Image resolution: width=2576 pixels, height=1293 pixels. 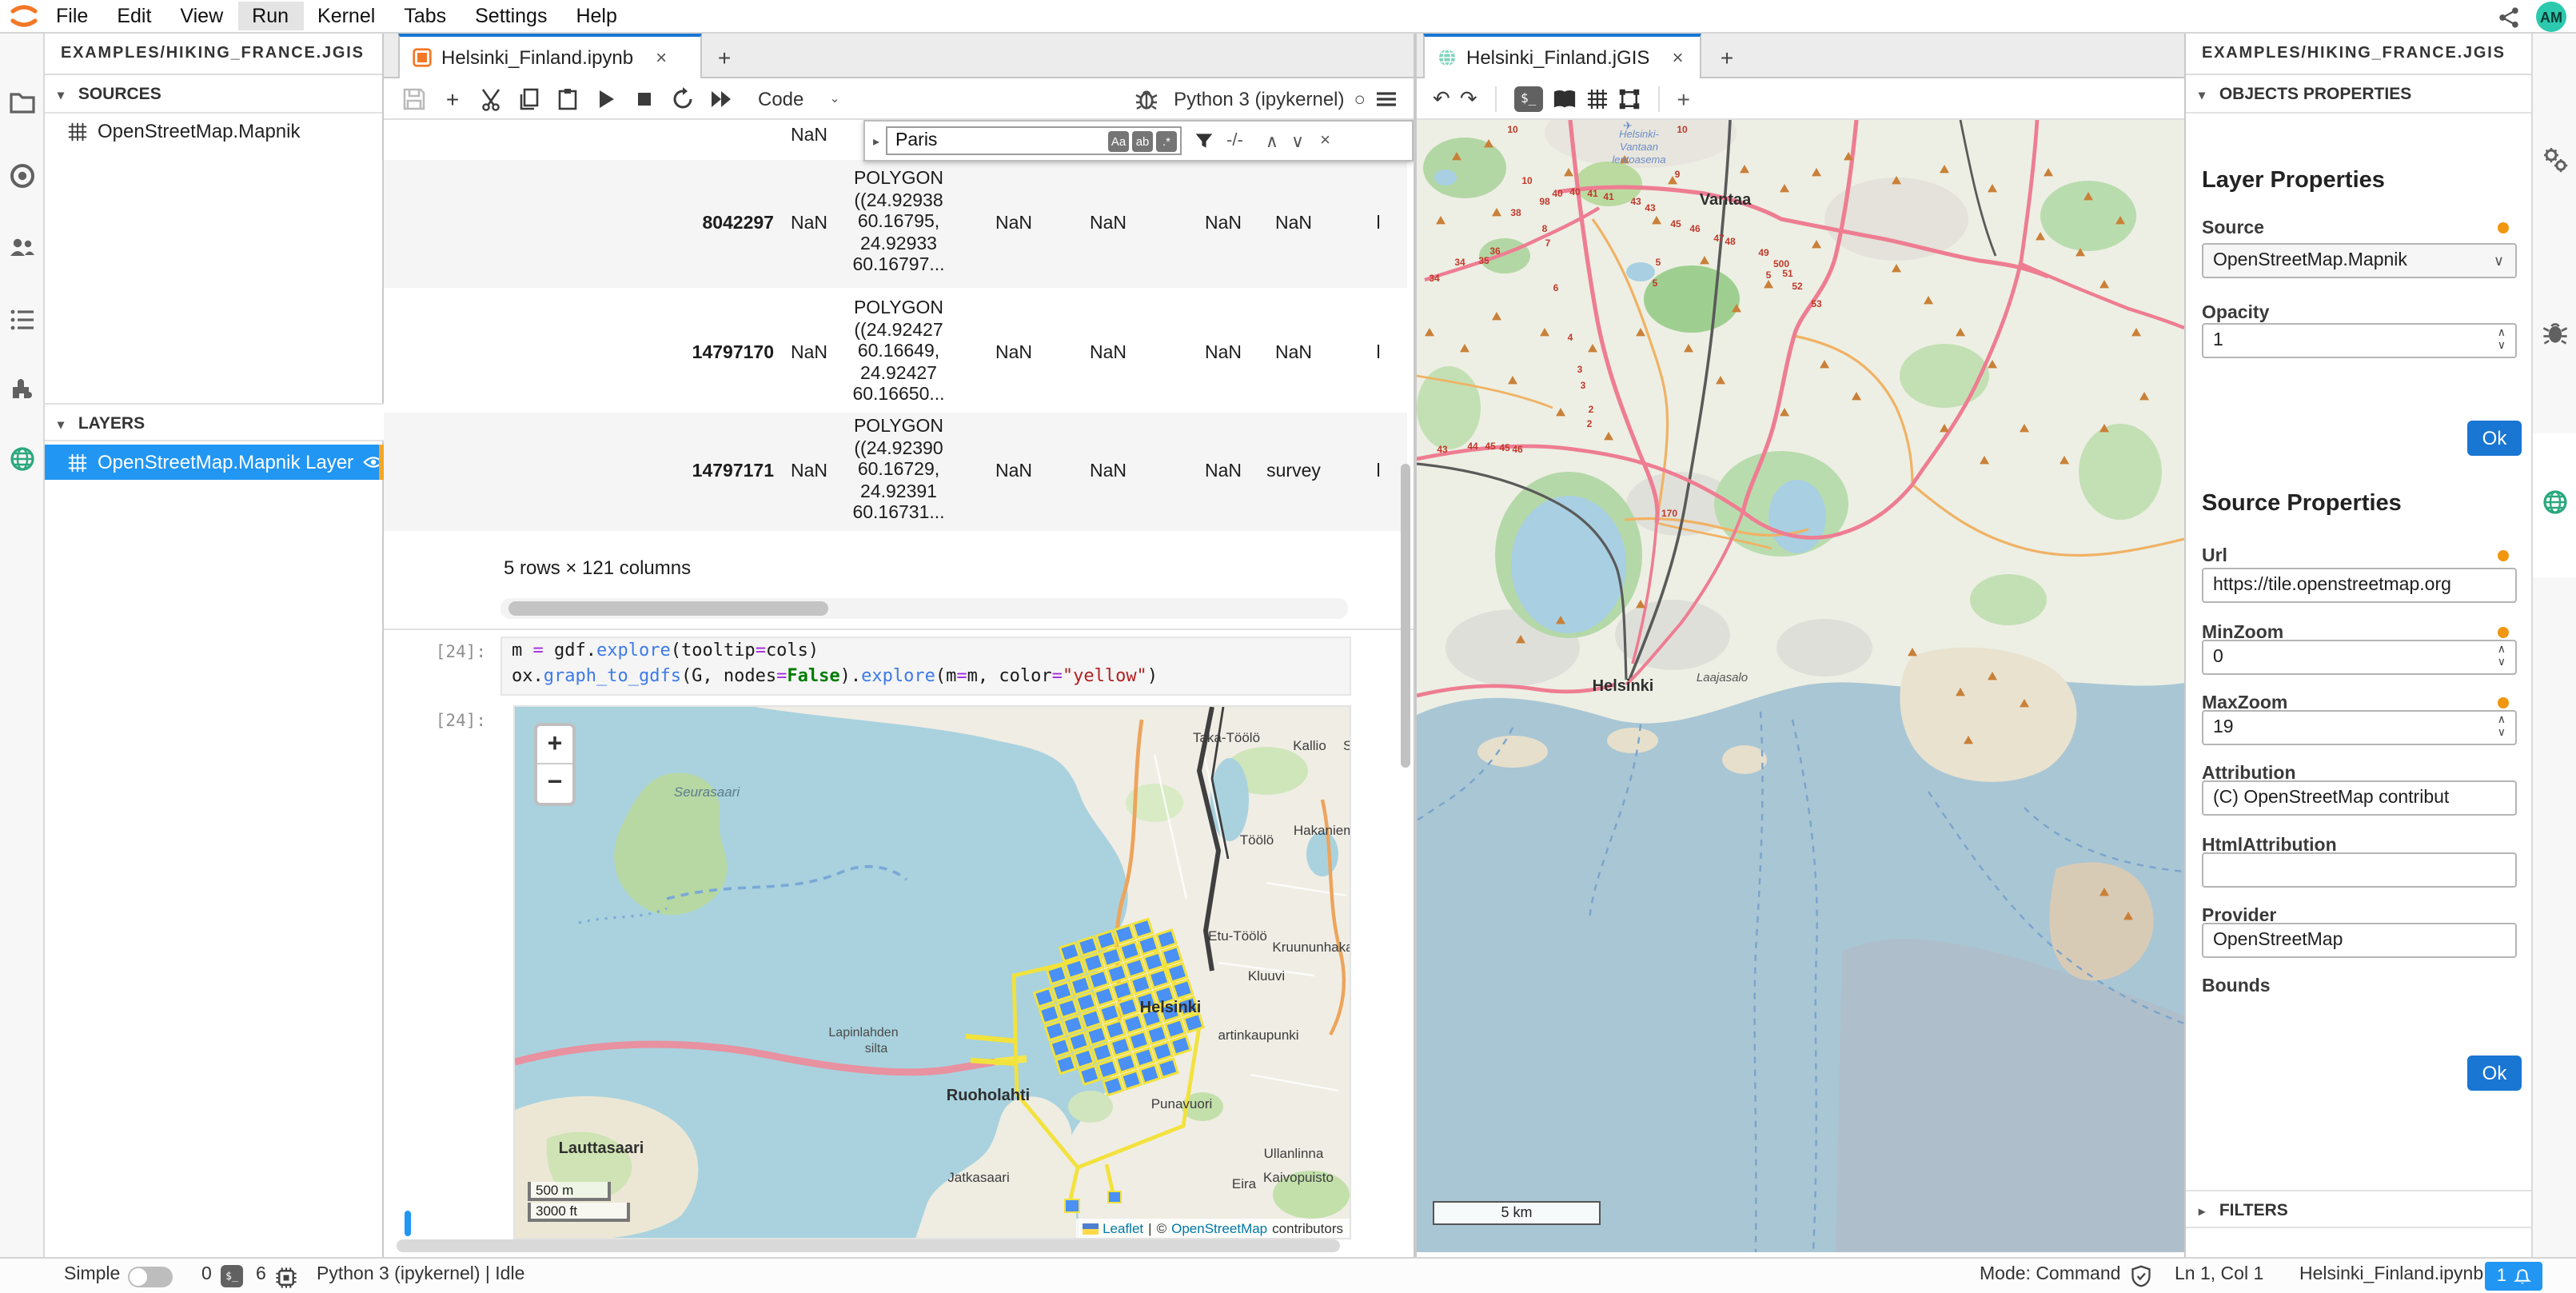 What do you see at coordinates (453, 98) in the screenshot?
I see `add-cell-icon: +` at bounding box center [453, 98].